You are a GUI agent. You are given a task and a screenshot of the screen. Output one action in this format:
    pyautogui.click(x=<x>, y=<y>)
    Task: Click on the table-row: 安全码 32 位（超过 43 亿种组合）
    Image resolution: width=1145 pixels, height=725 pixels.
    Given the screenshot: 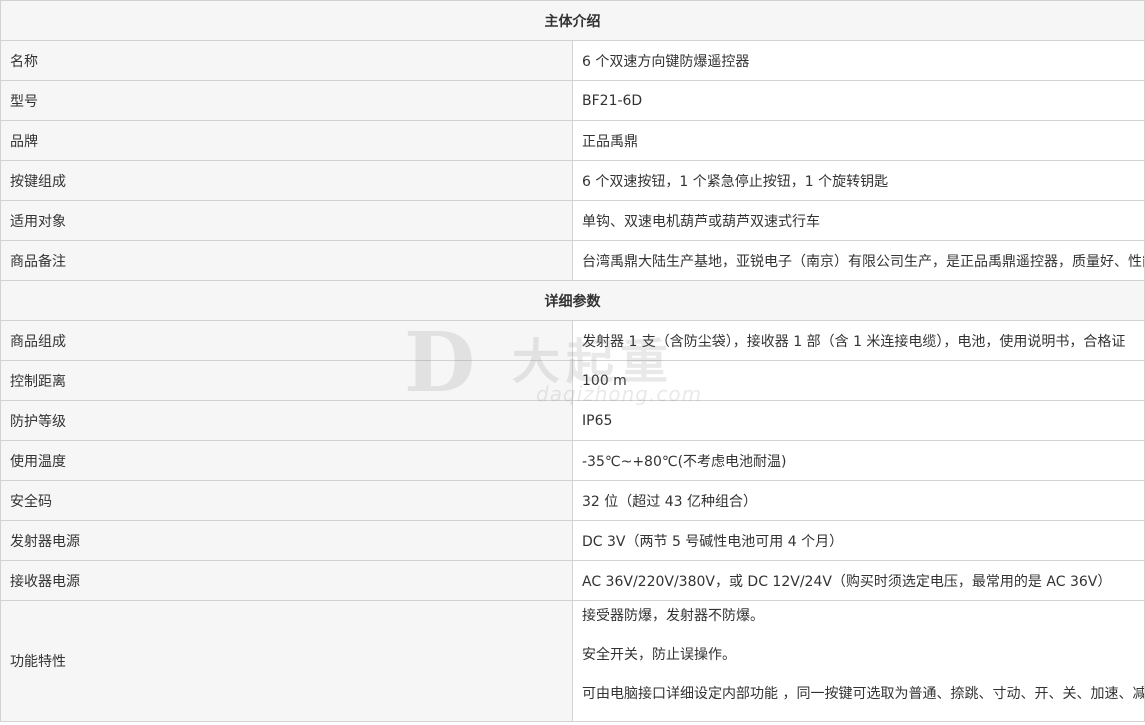 What is the action you would take?
    pyautogui.click(x=572, y=500)
    